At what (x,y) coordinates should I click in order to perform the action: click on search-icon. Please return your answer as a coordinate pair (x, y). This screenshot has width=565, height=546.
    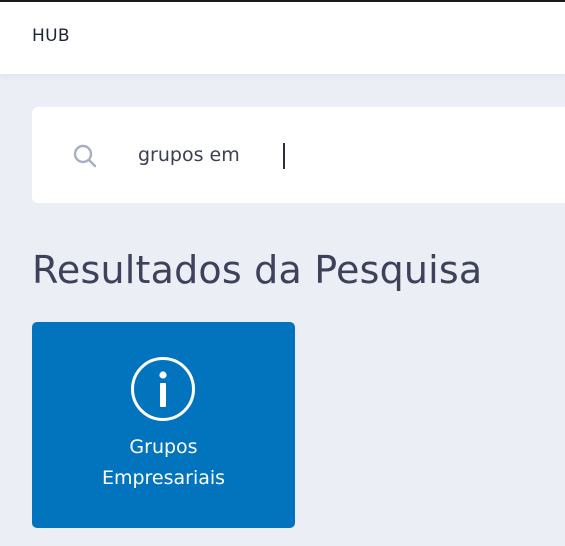
    Looking at the image, I should click on (85, 156).